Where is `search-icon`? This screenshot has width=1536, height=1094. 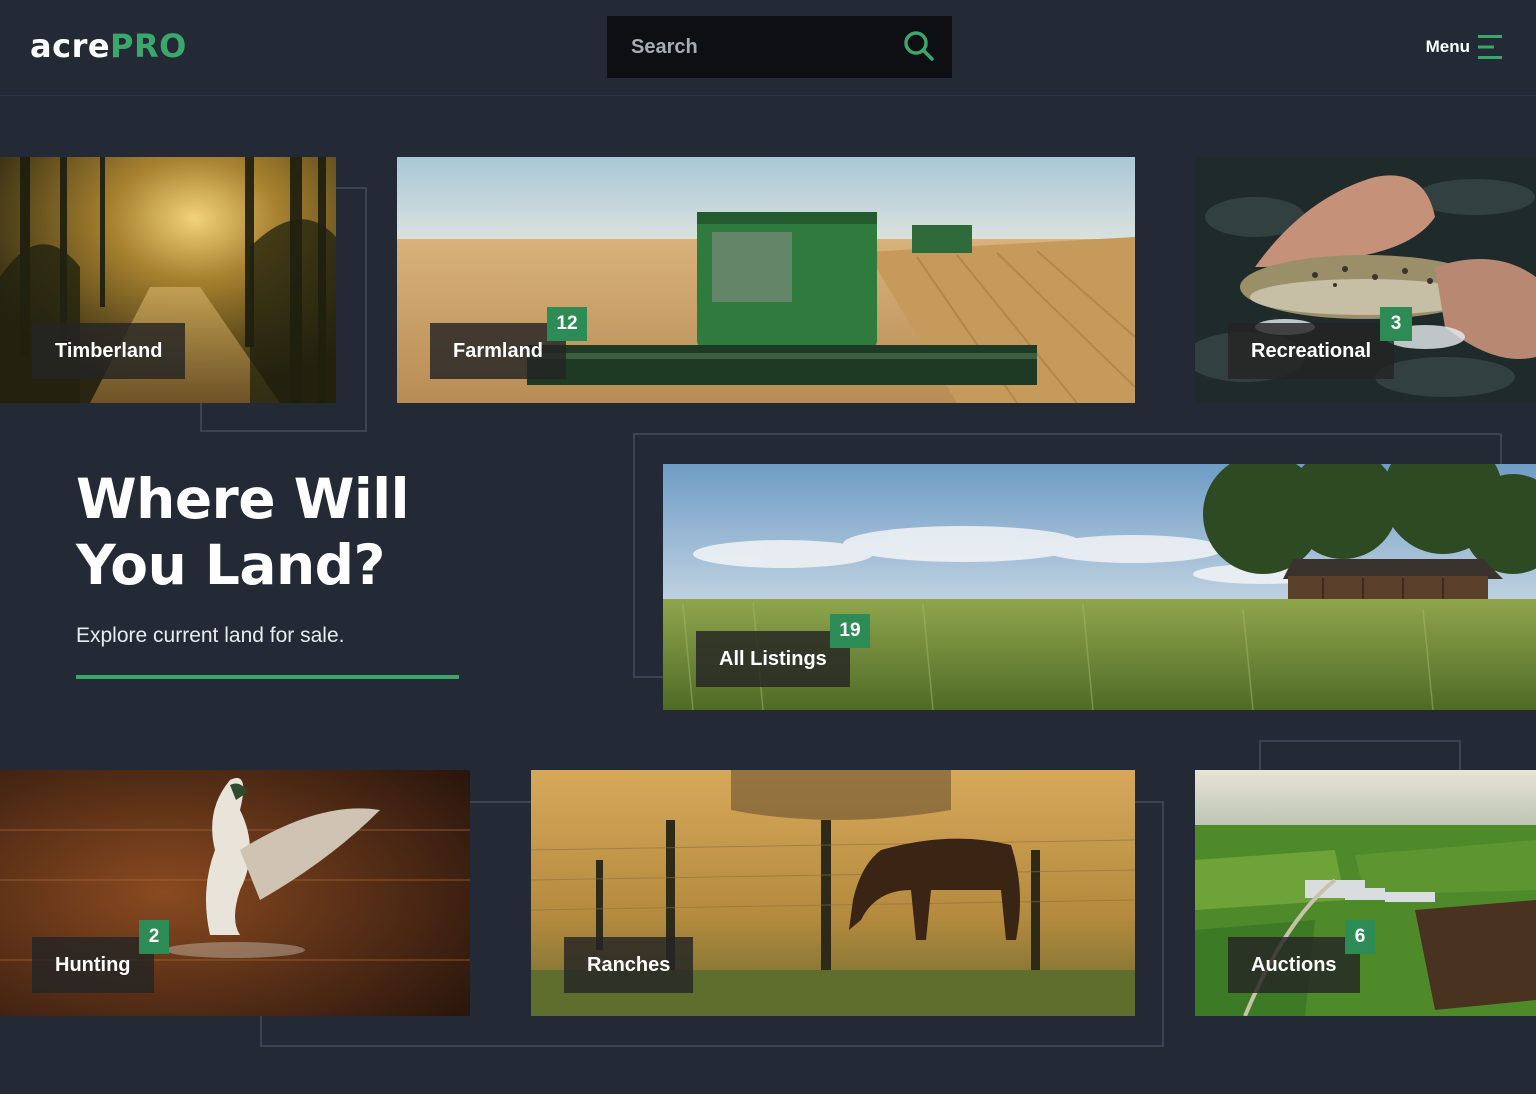
search-icon is located at coordinates (919, 46).